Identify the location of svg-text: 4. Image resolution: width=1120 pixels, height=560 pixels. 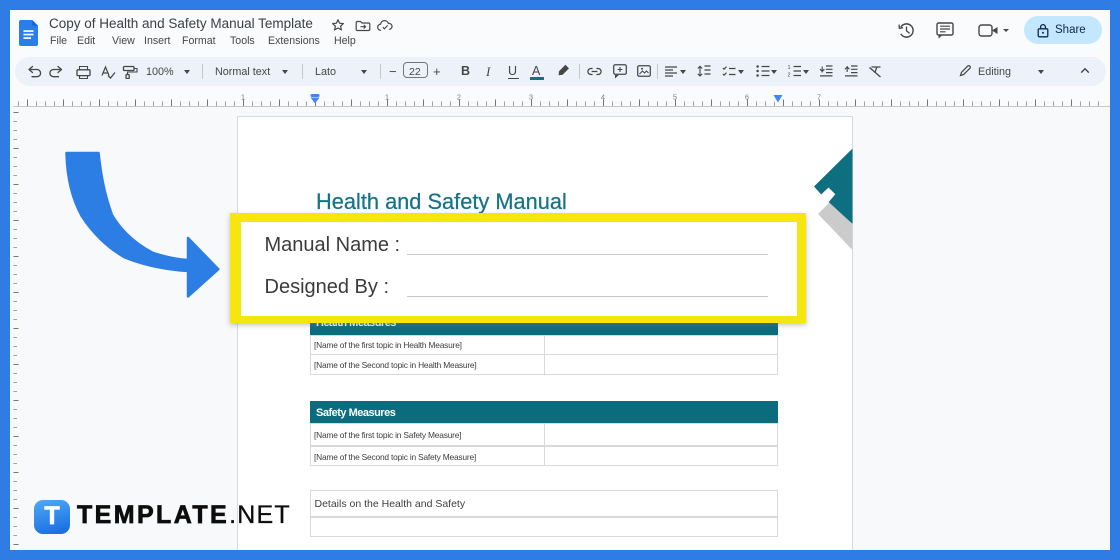
(603, 97).